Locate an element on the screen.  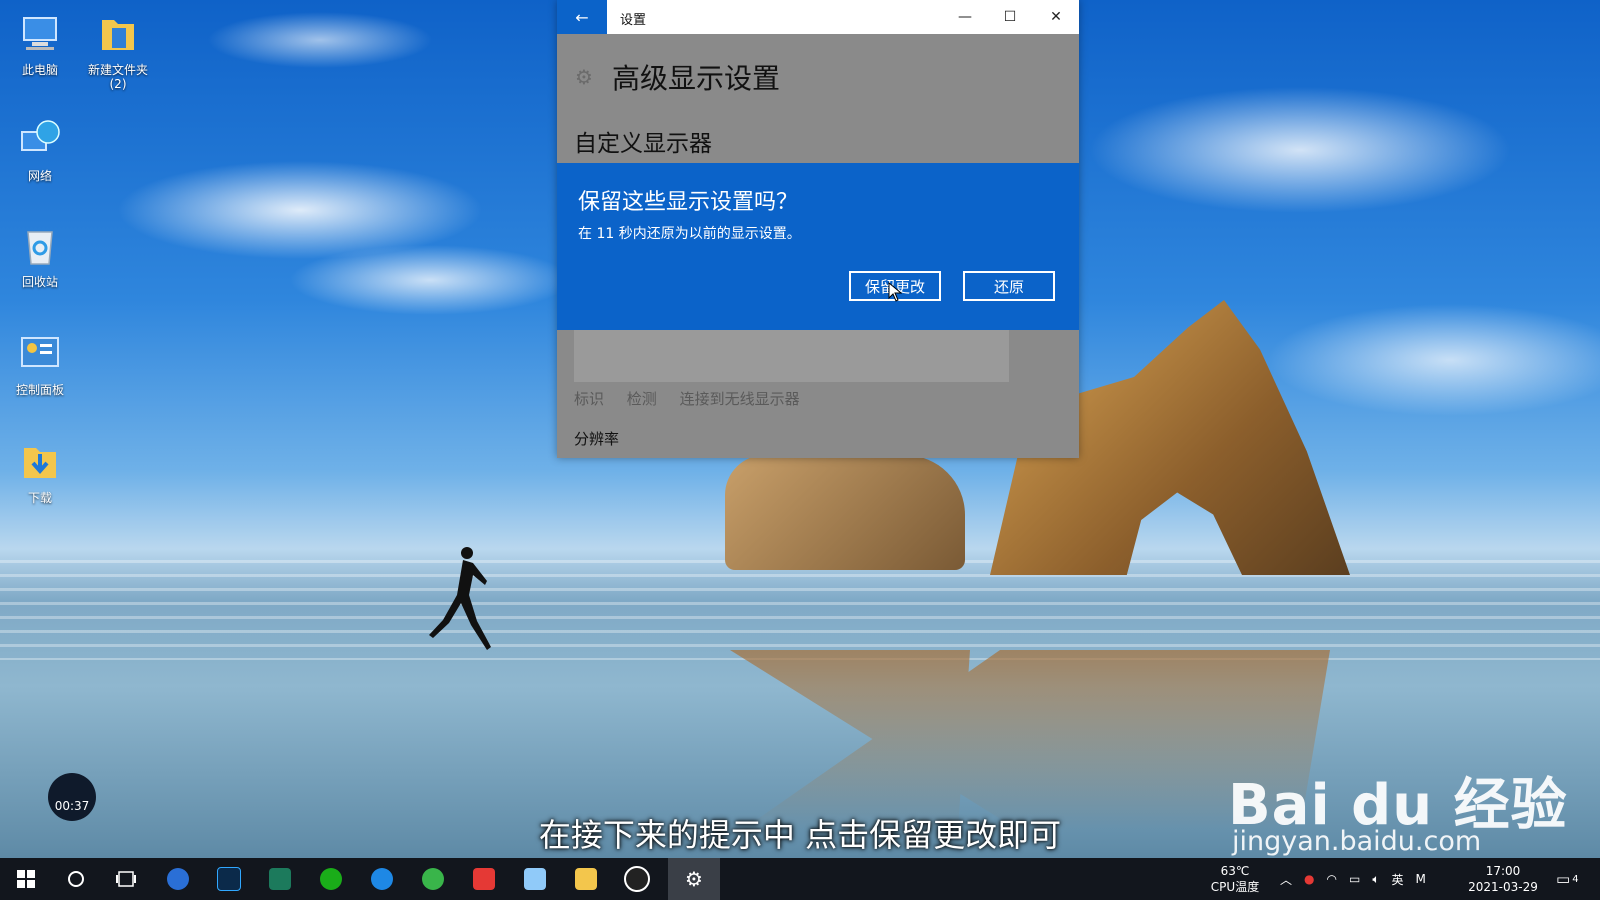
close-button: ✕ is located at coordinates (1056, 17).